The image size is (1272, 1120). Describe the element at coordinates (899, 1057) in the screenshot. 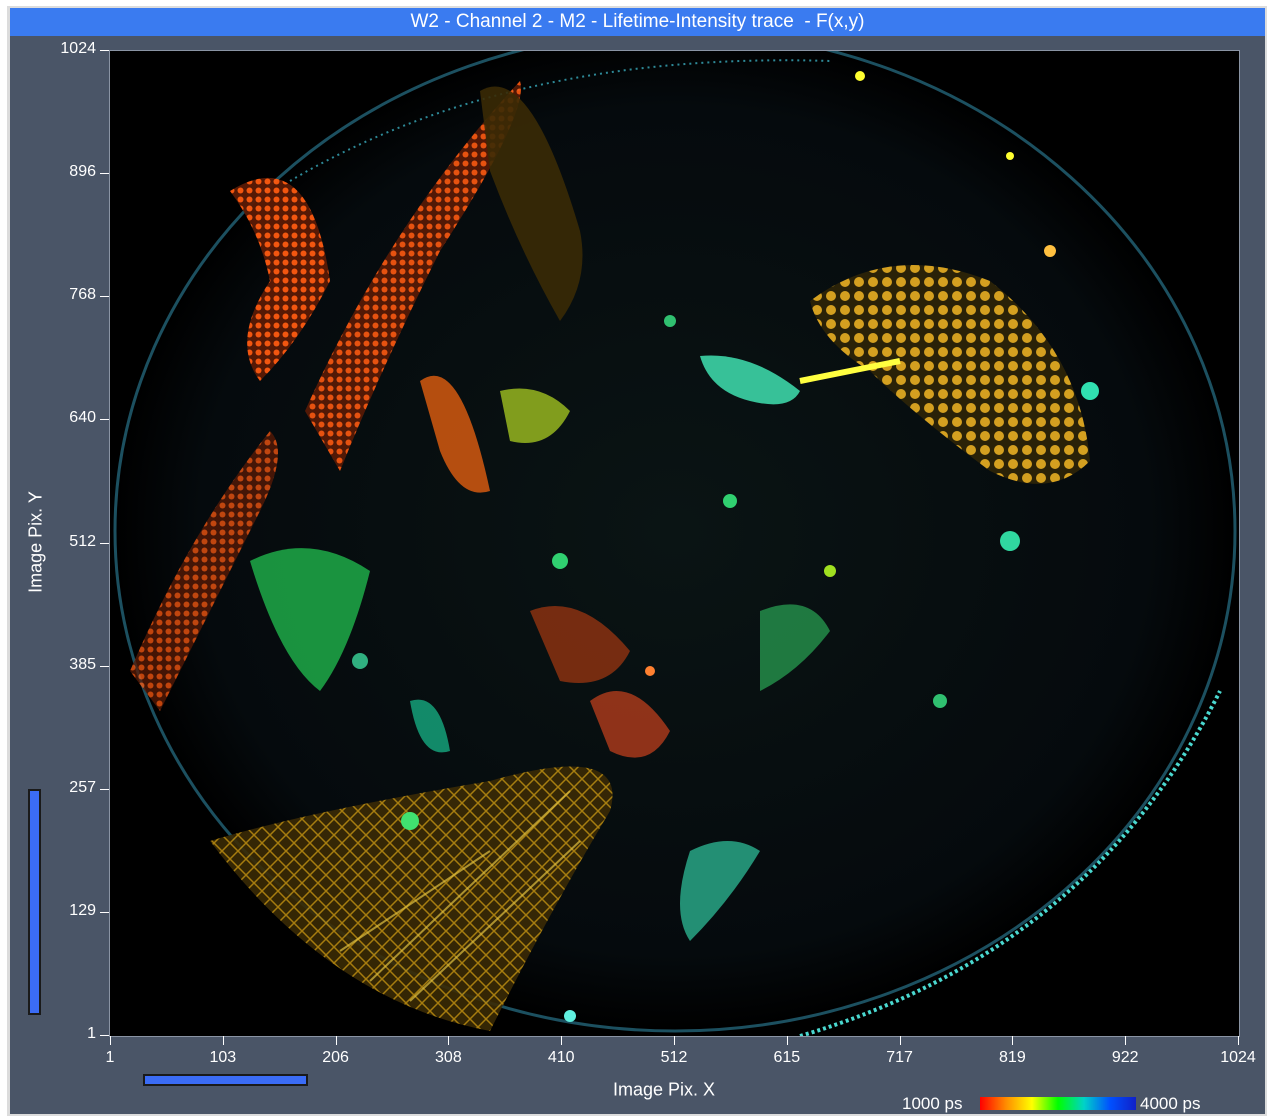

I see `x-tick-label: 717` at that location.